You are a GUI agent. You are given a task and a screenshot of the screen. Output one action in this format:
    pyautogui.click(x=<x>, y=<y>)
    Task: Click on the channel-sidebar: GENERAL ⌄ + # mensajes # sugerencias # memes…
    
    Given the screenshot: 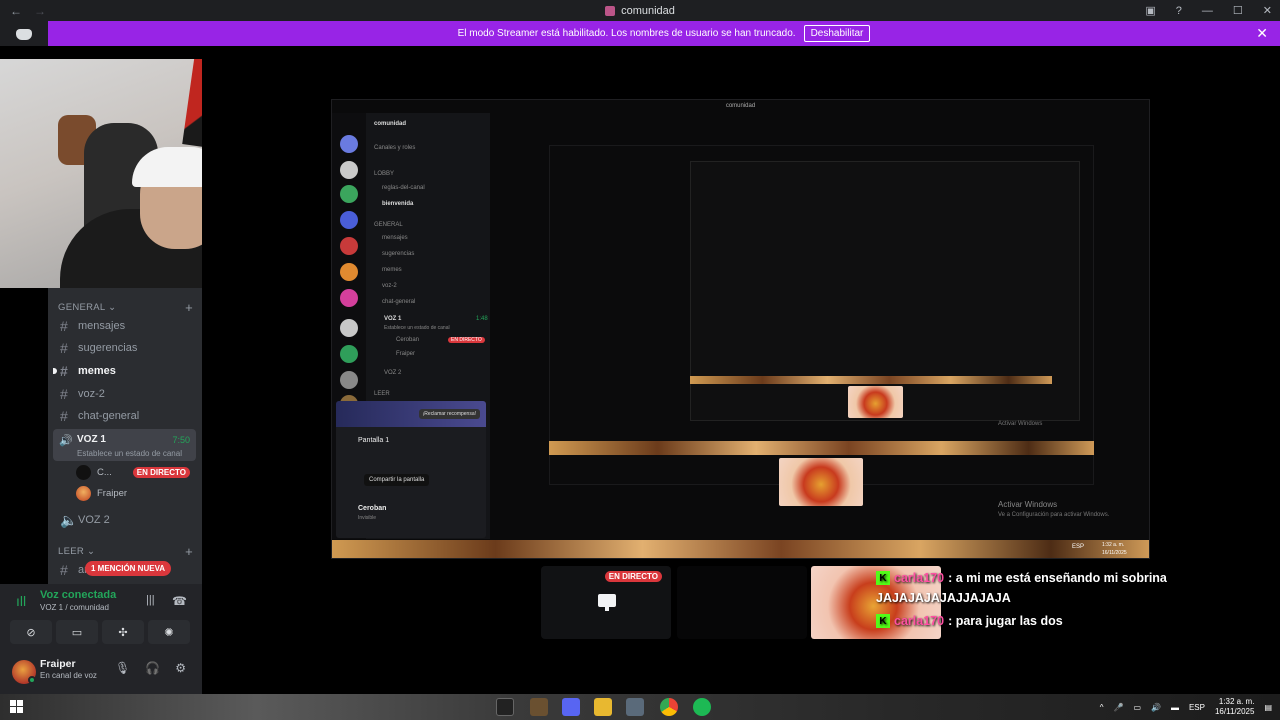 What is the action you would take?
    pyautogui.click(x=125, y=436)
    